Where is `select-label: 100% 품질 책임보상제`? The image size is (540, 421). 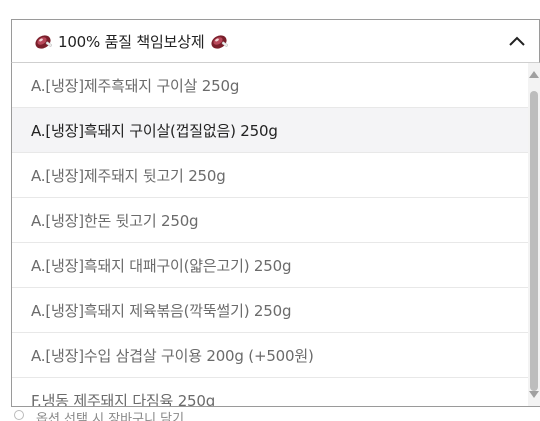 select-label: 100% 품질 책임보상제 is located at coordinates (131, 41).